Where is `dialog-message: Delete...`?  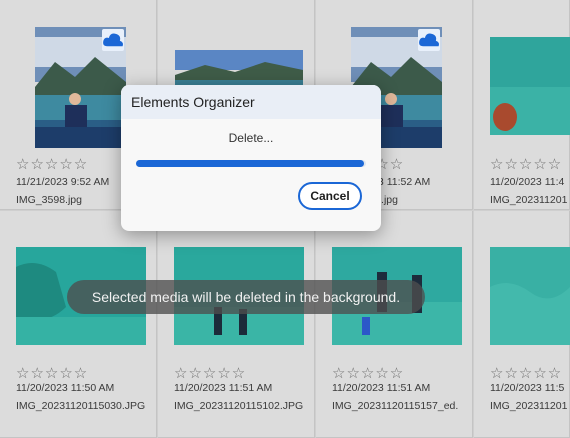
dialog-message: Delete... is located at coordinates (251, 138).